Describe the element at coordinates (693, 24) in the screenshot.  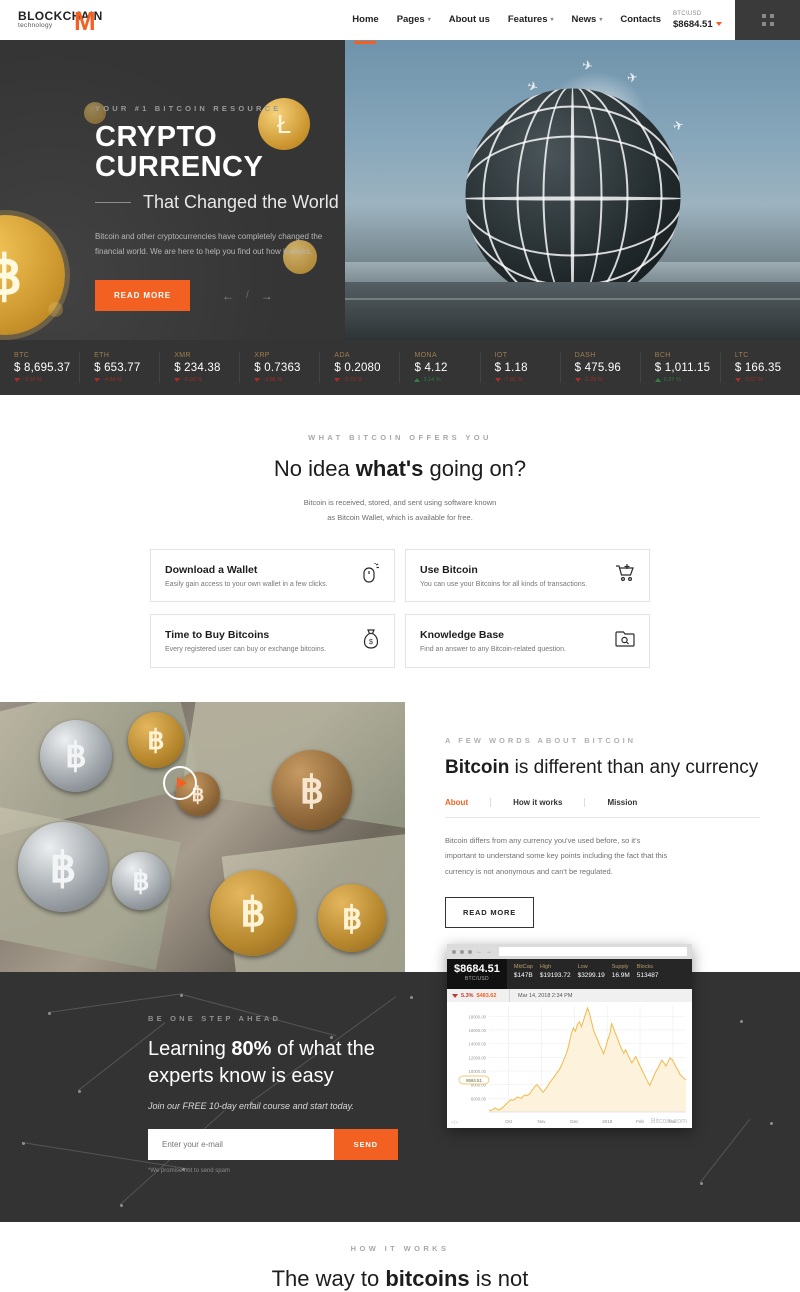
I see `price-amount: $8684.51` at that location.